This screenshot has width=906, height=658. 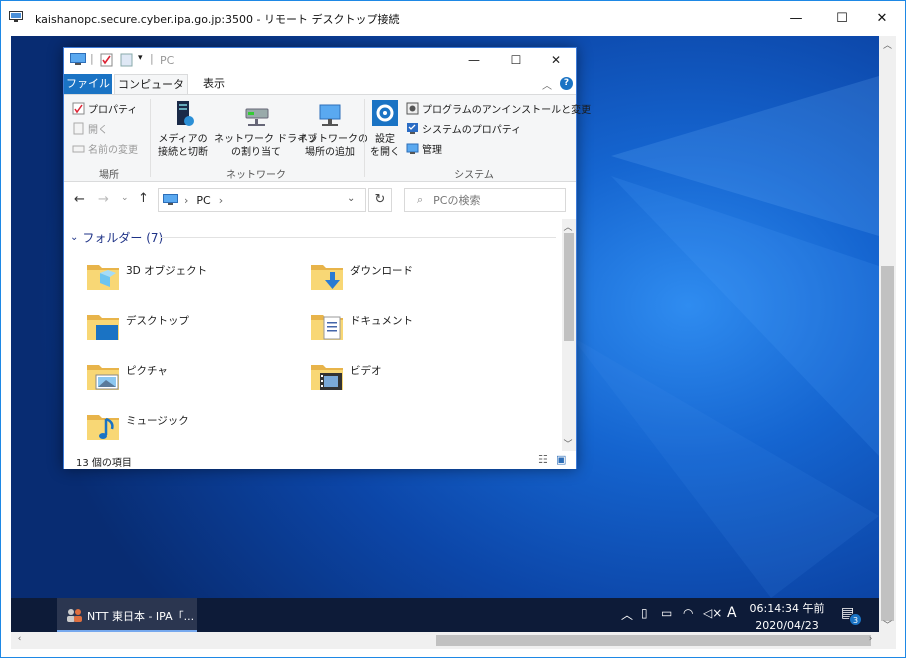 What do you see at coordinates (870, 639) in the screenshot?
I see `scroll-right-icon: ›` at bounding box center [870, 639].